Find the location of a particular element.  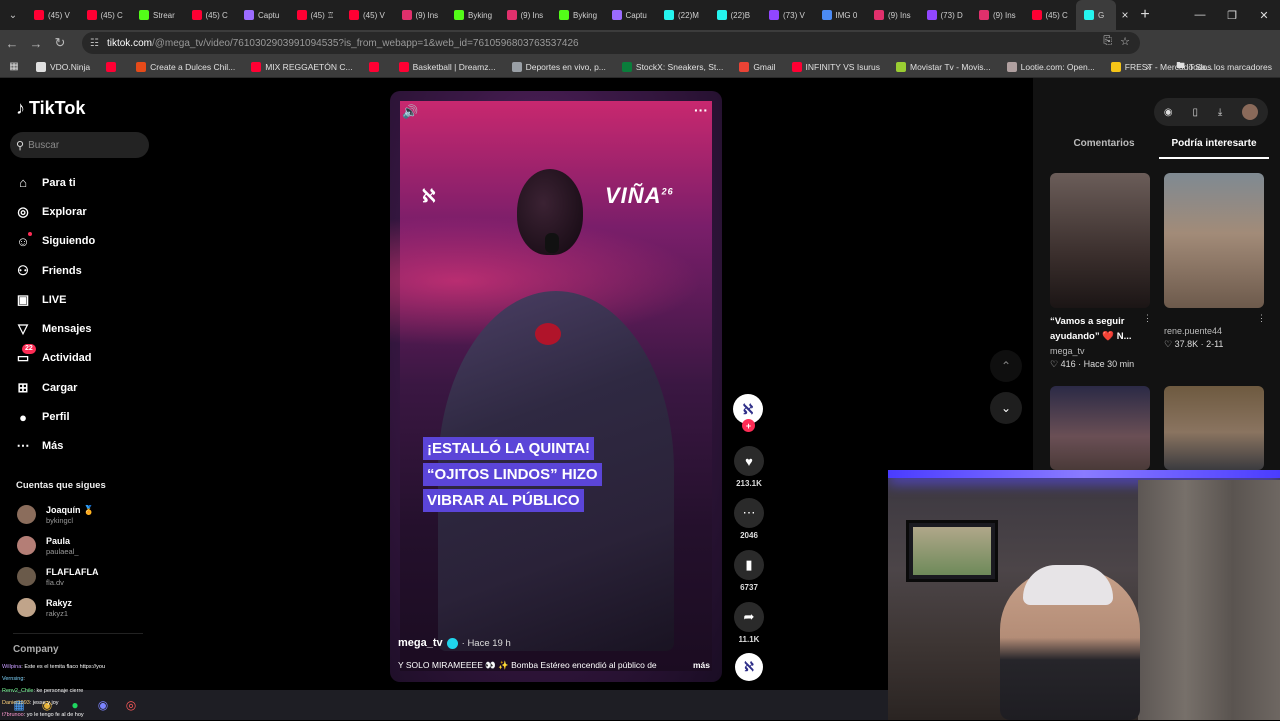

device-icon: ▯ is located at coordinates (1195, 112).